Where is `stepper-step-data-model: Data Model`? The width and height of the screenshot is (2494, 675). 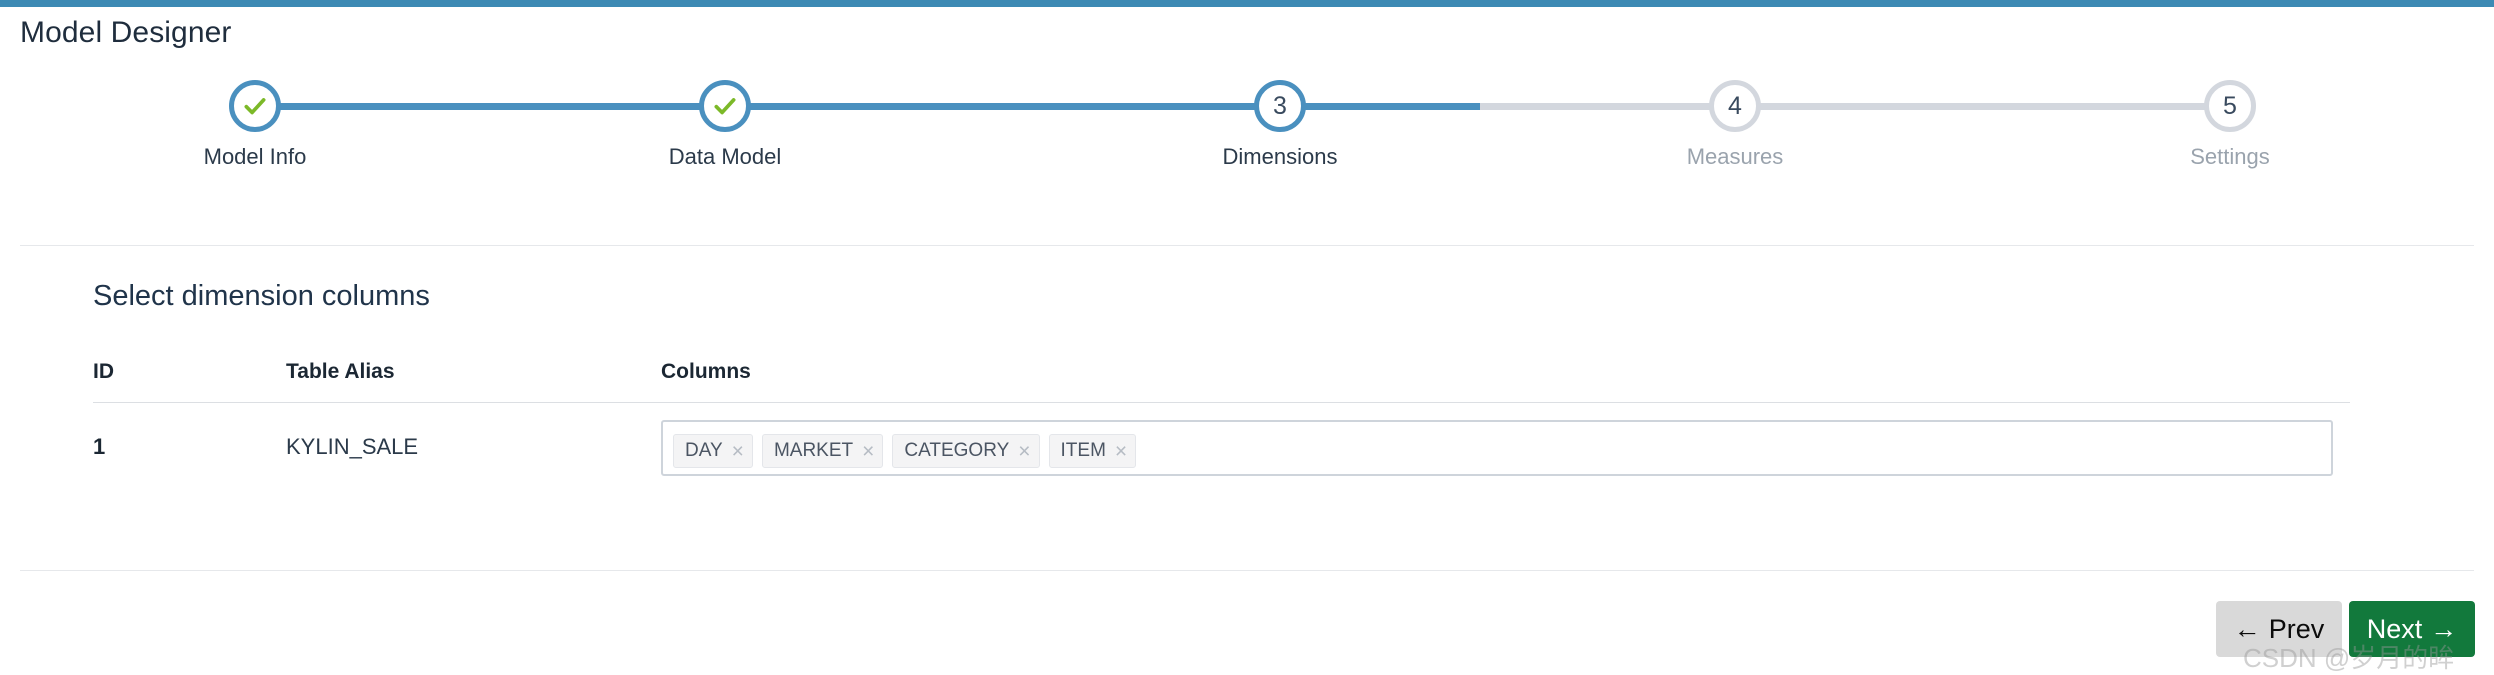 stepper-step-data-model: Data Model is located at coordinates (725, 125).